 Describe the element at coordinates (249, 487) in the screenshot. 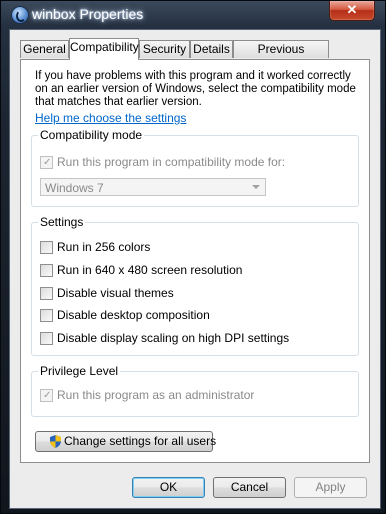

I see `cancel-button: Cancel` at that location.